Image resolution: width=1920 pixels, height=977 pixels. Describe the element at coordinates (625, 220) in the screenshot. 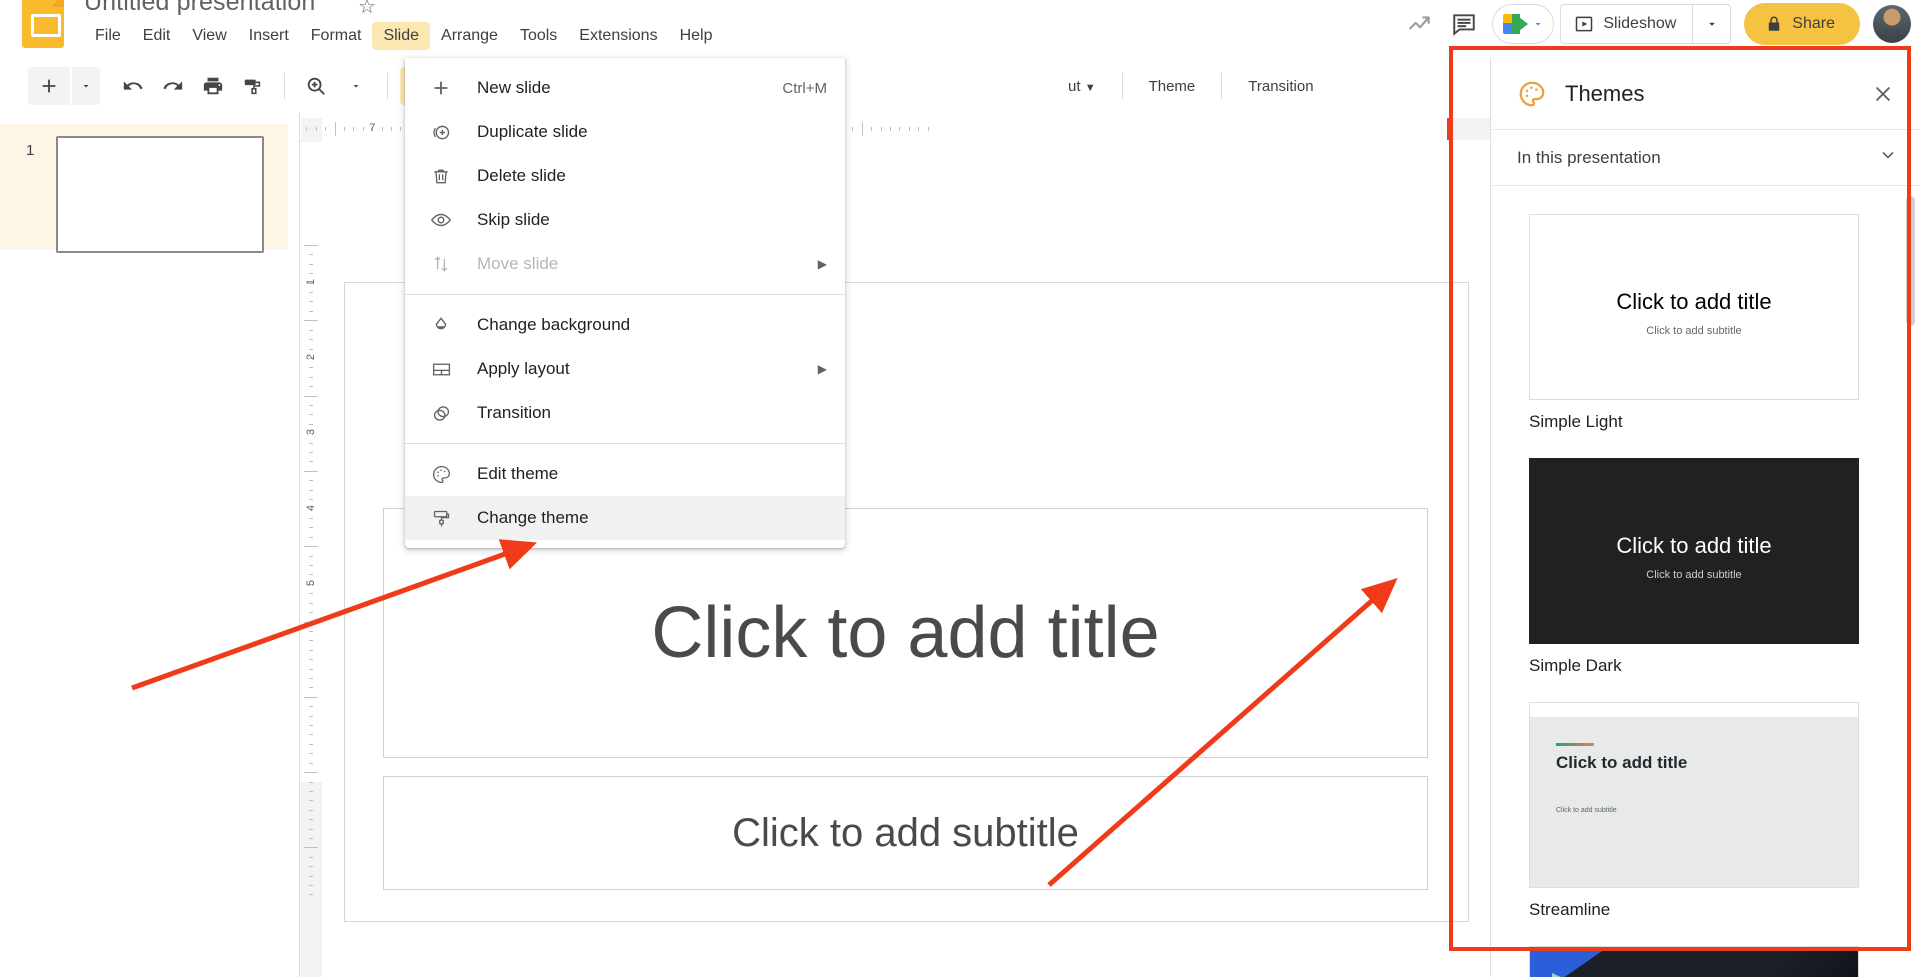

I see `menu-option-skip-slide: Skip slide` at that location.